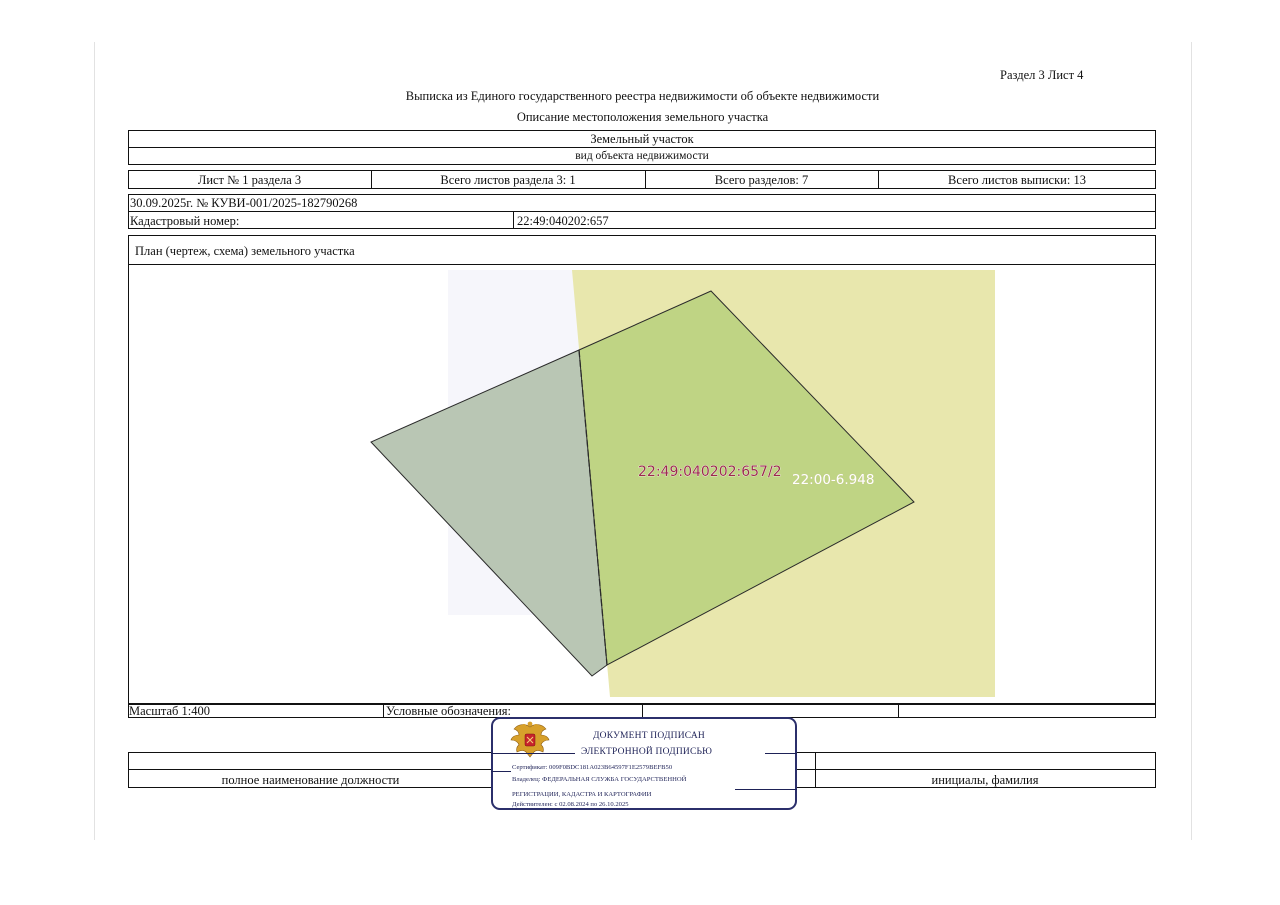  Describe the element at coordinates (761, 180) in the screenshot. I see `sections-total: Всего разделов: 7` at that location.